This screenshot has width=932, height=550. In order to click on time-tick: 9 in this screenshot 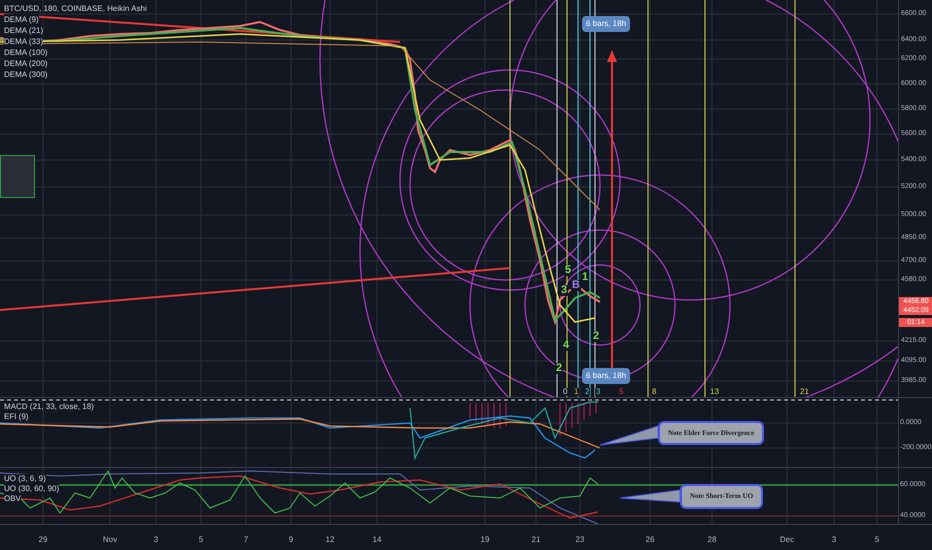, I will do `click(291, 540)`.